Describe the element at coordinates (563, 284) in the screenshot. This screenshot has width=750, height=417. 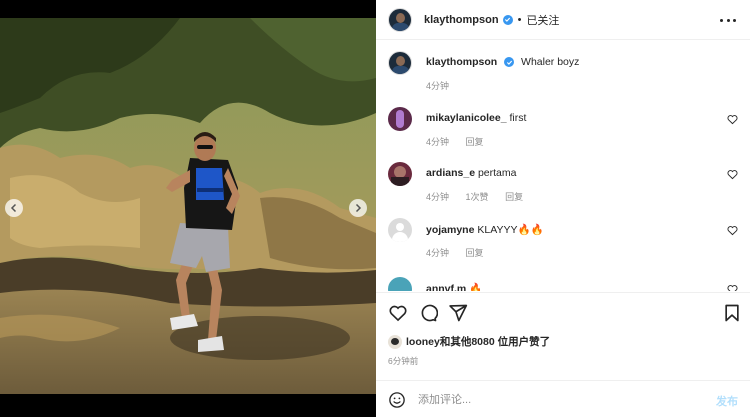
I see `comment-item: annvf.m 🔥` at that location.